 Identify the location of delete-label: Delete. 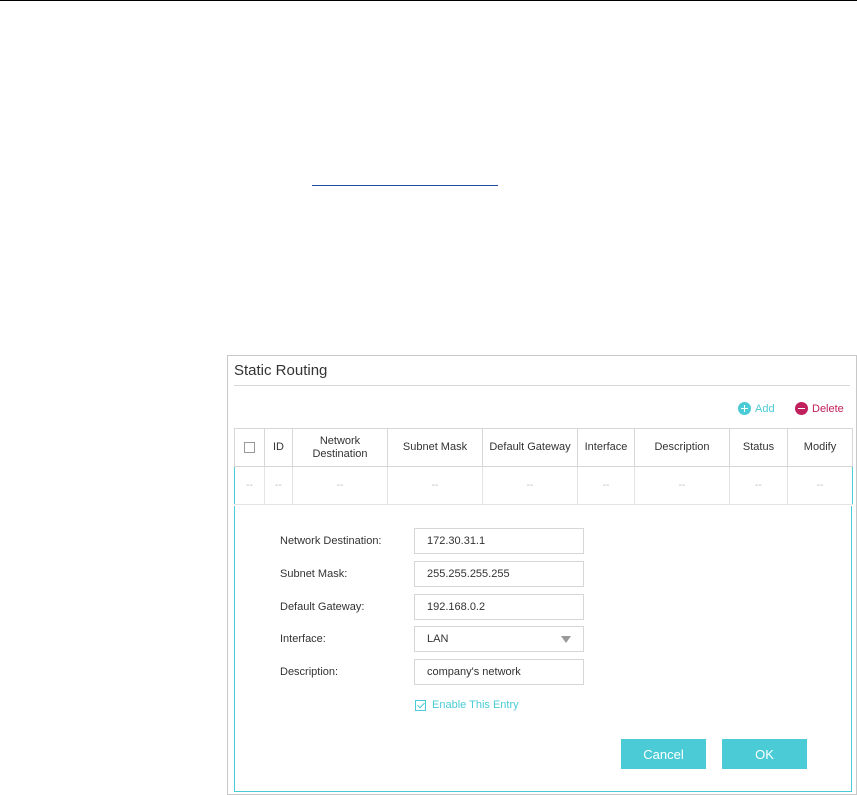
(828, 408).